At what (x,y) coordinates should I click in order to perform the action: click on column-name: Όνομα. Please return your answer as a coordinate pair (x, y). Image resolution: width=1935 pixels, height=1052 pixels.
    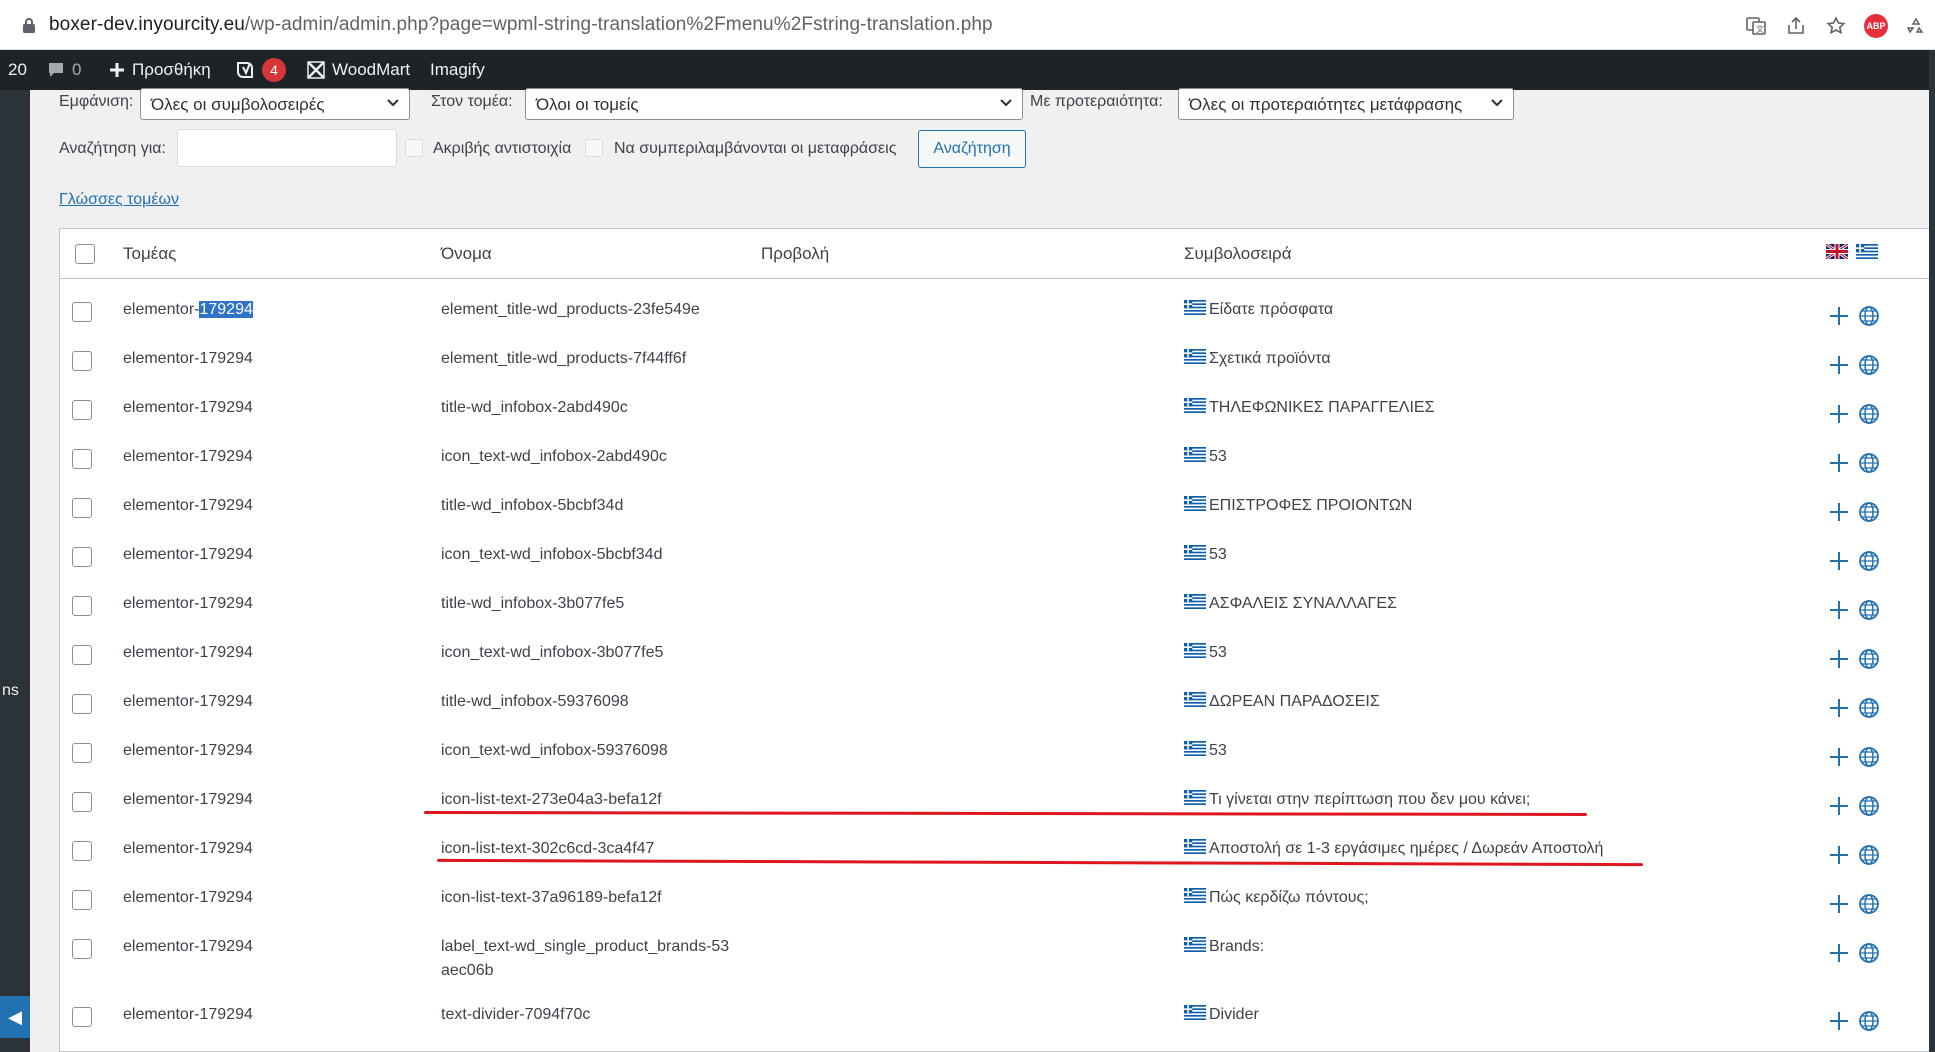
    Looking at the image, I should click on (466, 254).